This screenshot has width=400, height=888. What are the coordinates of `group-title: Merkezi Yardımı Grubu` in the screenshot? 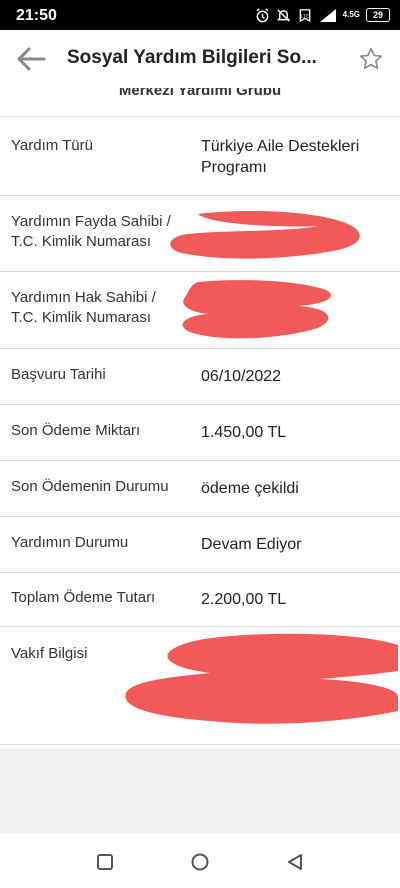 It's located at (200, 93).